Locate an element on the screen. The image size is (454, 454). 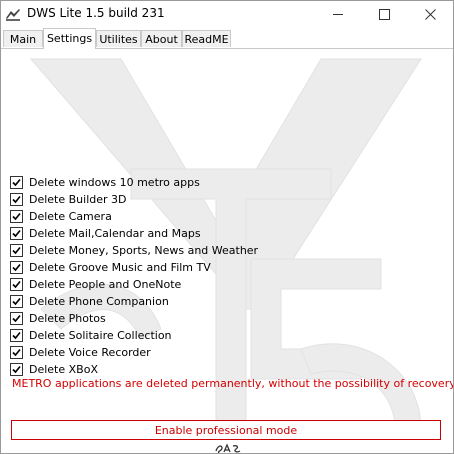
option-row: Delete Solitaire Collection is located at coordinates (134, 335).